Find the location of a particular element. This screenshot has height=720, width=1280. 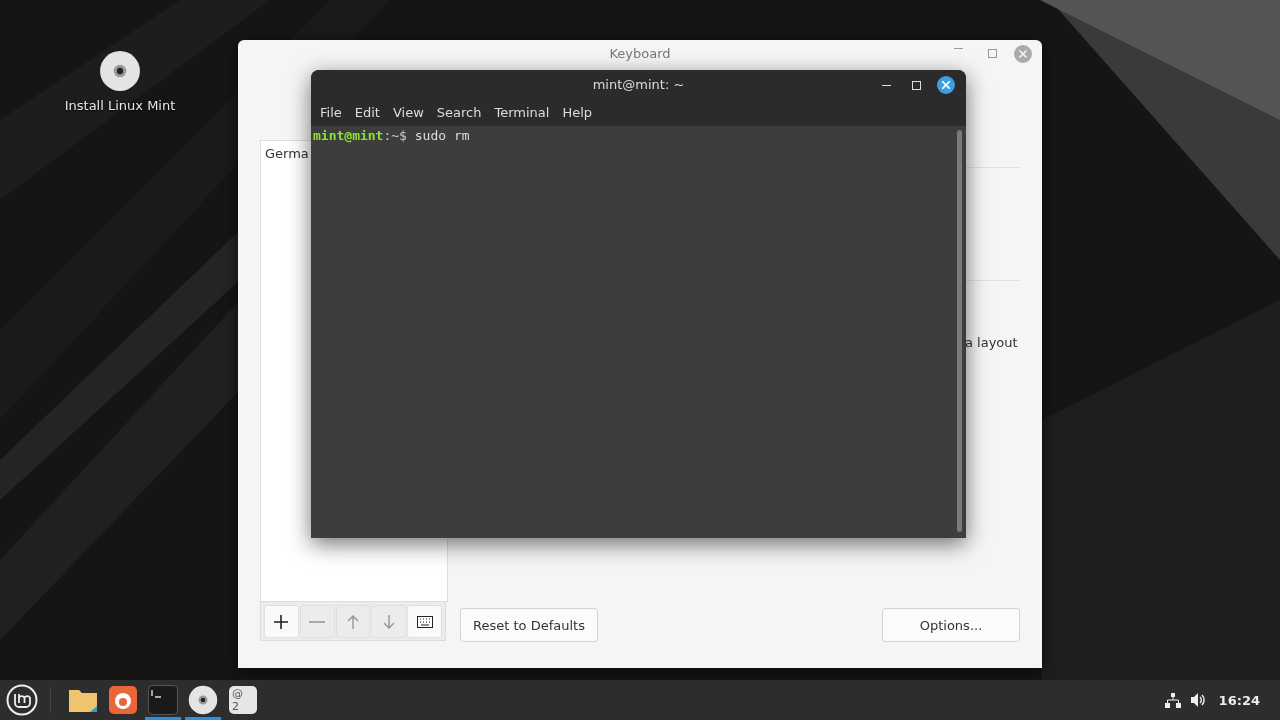

keyboard-button is located at coordinates (424, 621).